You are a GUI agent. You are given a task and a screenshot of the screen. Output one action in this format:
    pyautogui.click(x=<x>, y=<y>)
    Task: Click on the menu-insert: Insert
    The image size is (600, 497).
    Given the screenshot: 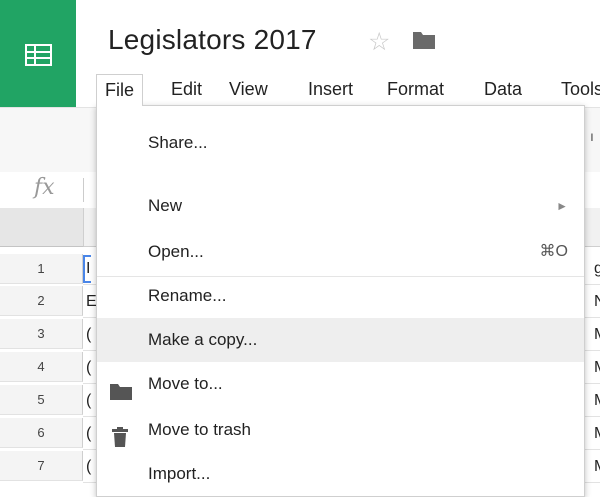 What is the action you would take?
    pyautogui.click(x=330, y=90)
    